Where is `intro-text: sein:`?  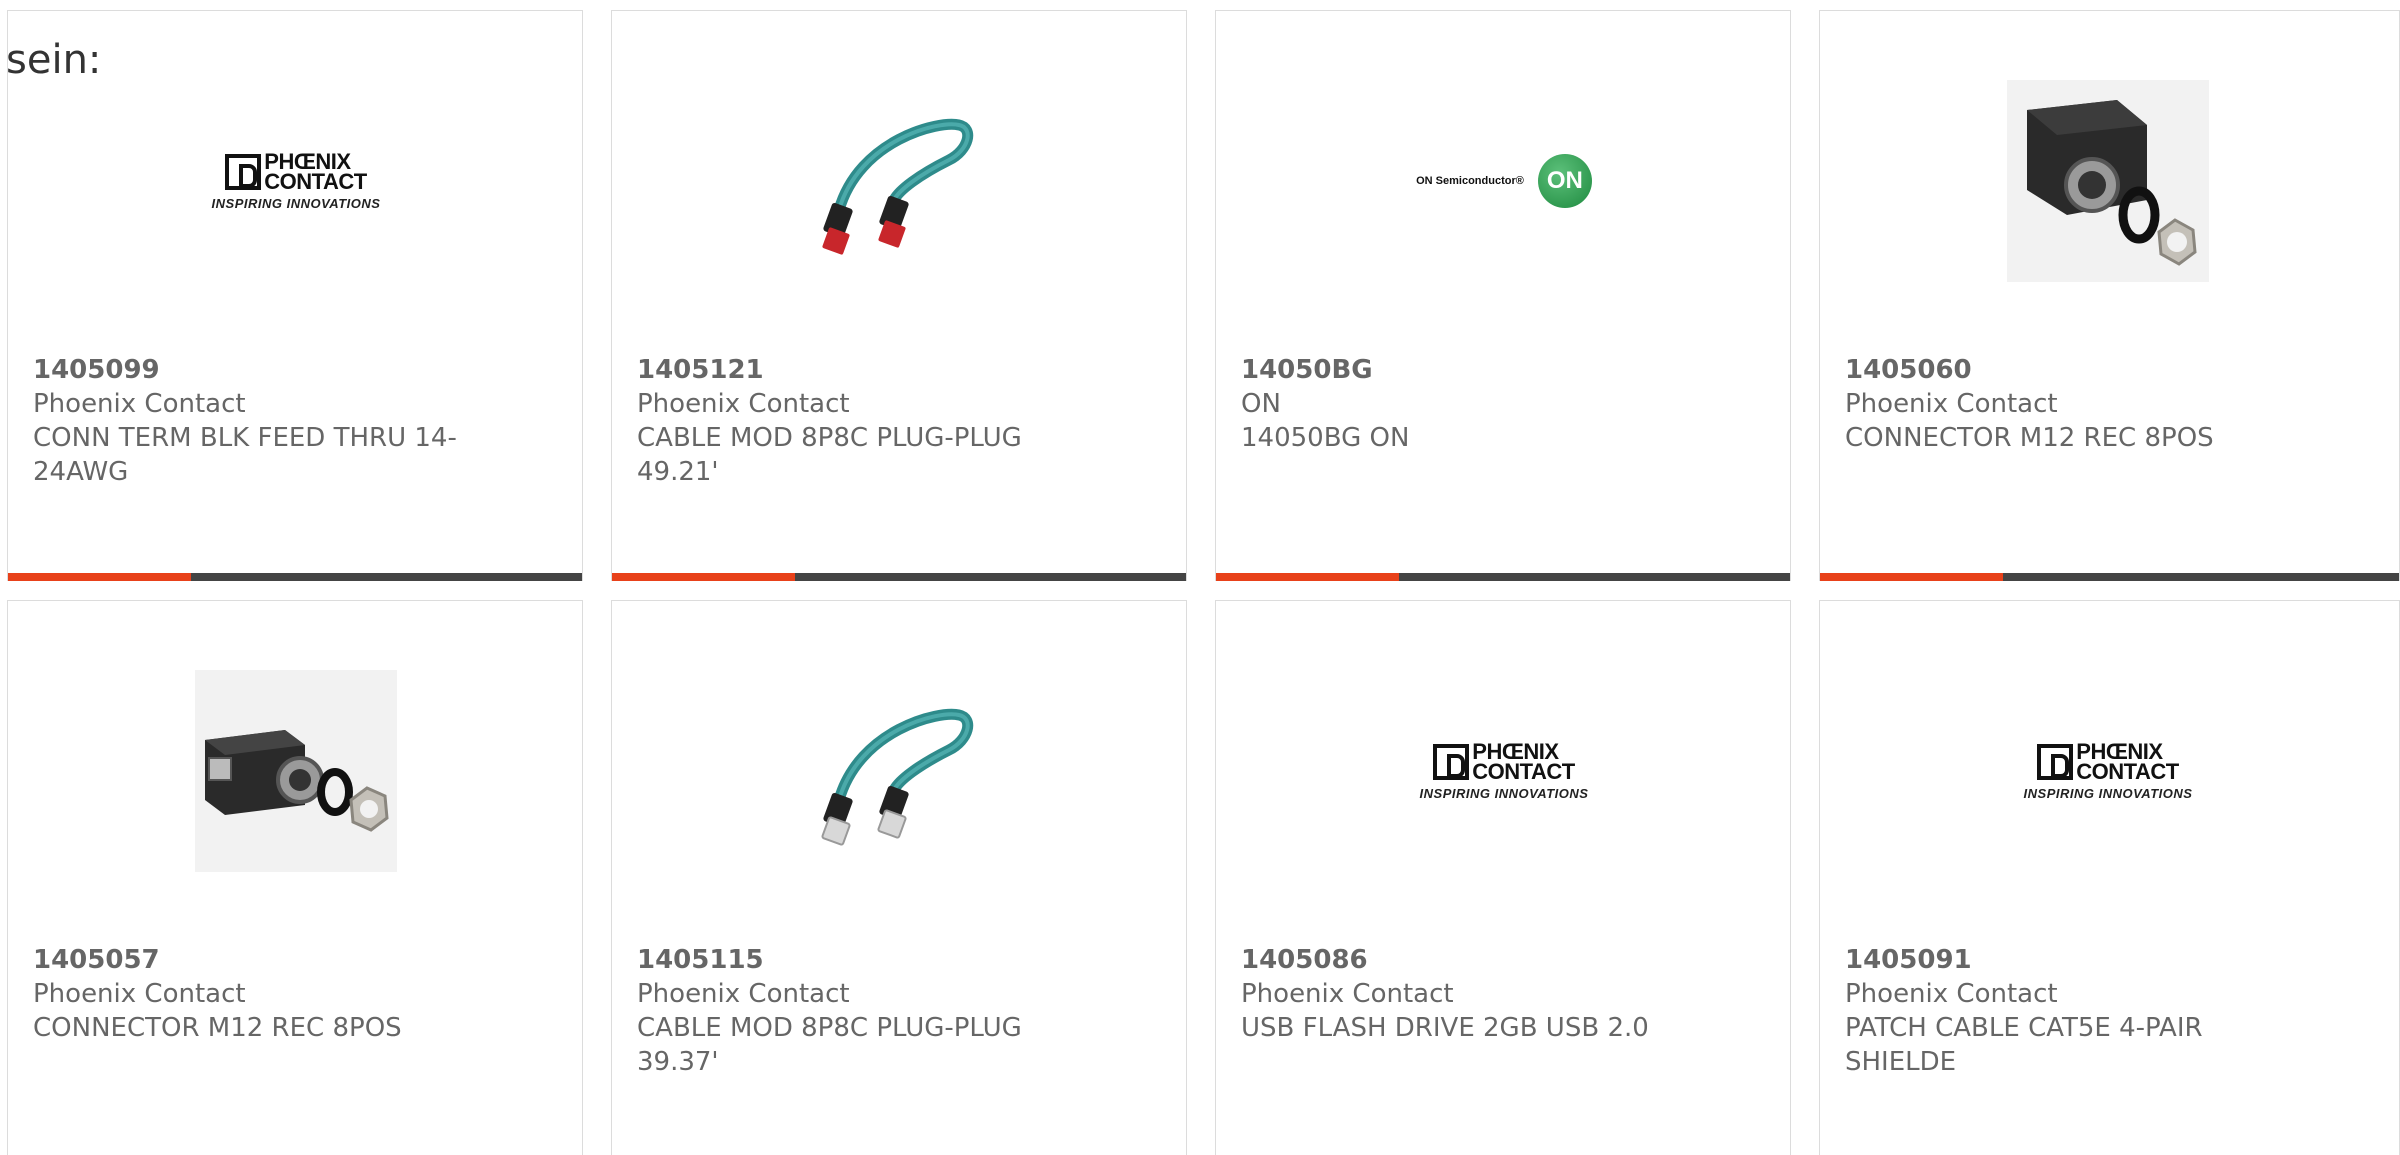
intro-text: sein: is located at coordinates (54, 60).